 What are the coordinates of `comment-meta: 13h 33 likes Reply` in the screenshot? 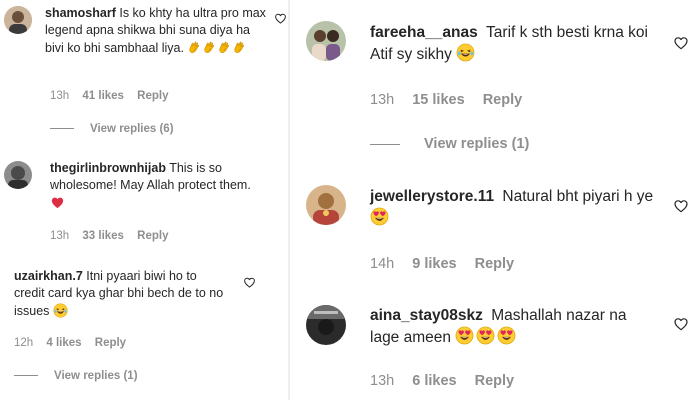 It's located at (109, 236).